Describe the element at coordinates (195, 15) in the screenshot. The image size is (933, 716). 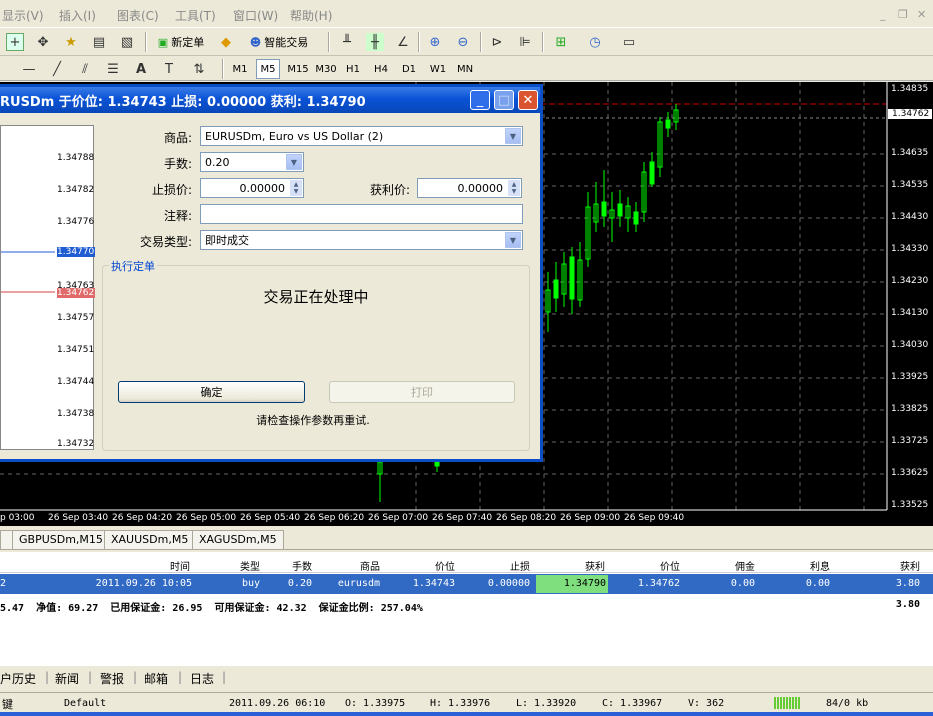
I see `menu-tools: 工具(T)` at that location.